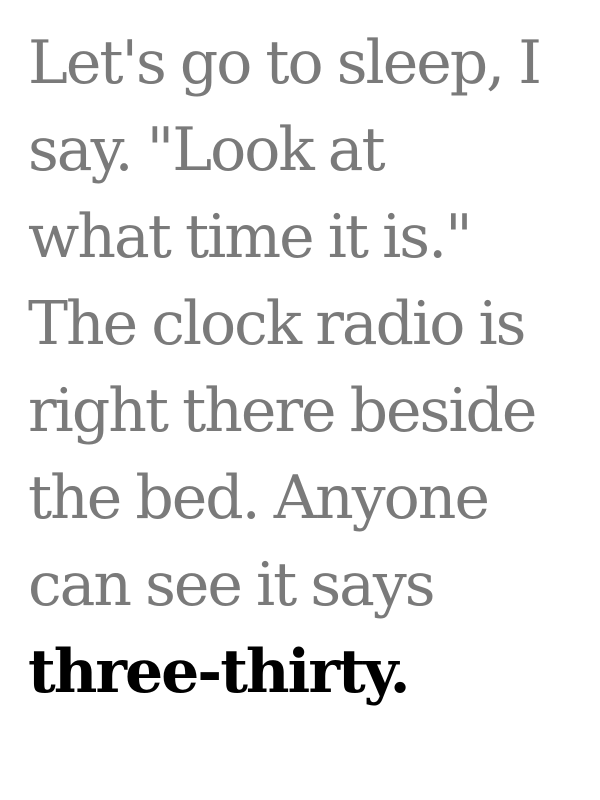 Image resolution: width=600 pixels, height=800 pixels. I want to click on highlighted-time-text: three-thirty., so click(219, 672).